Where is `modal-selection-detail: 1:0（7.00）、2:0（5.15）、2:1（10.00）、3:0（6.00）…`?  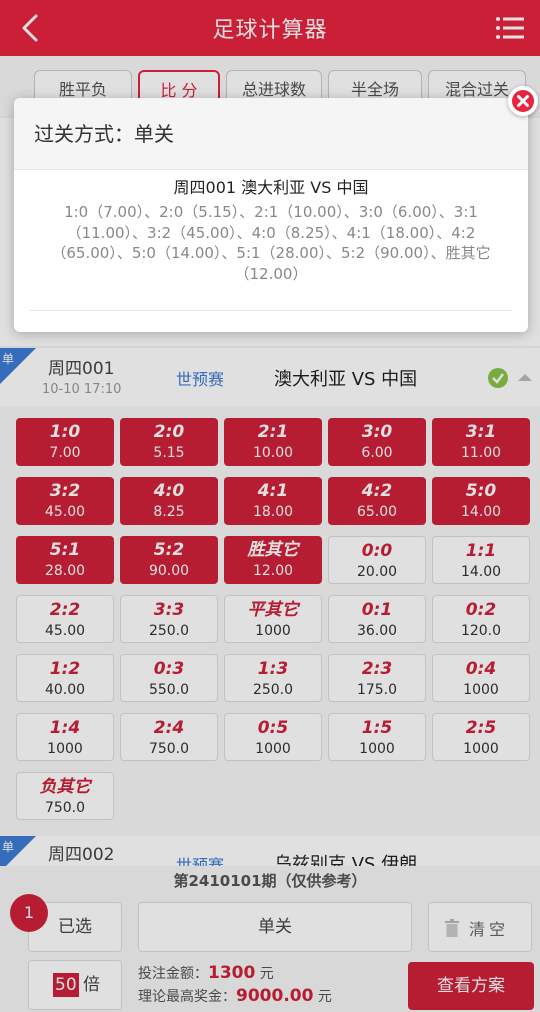 modal-selection-detail: 1:0（7.00）、2:0（5.15）、2:1（10.00）、3:0（6.00）… is located at coordinates (271, 243).